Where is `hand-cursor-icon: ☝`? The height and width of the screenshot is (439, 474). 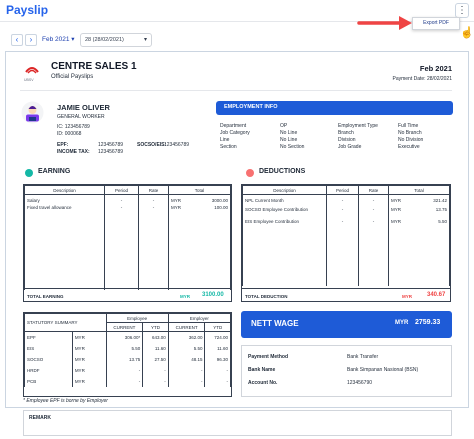
hand-cursor-icon: ☝ is located at coordinates (467, 33).